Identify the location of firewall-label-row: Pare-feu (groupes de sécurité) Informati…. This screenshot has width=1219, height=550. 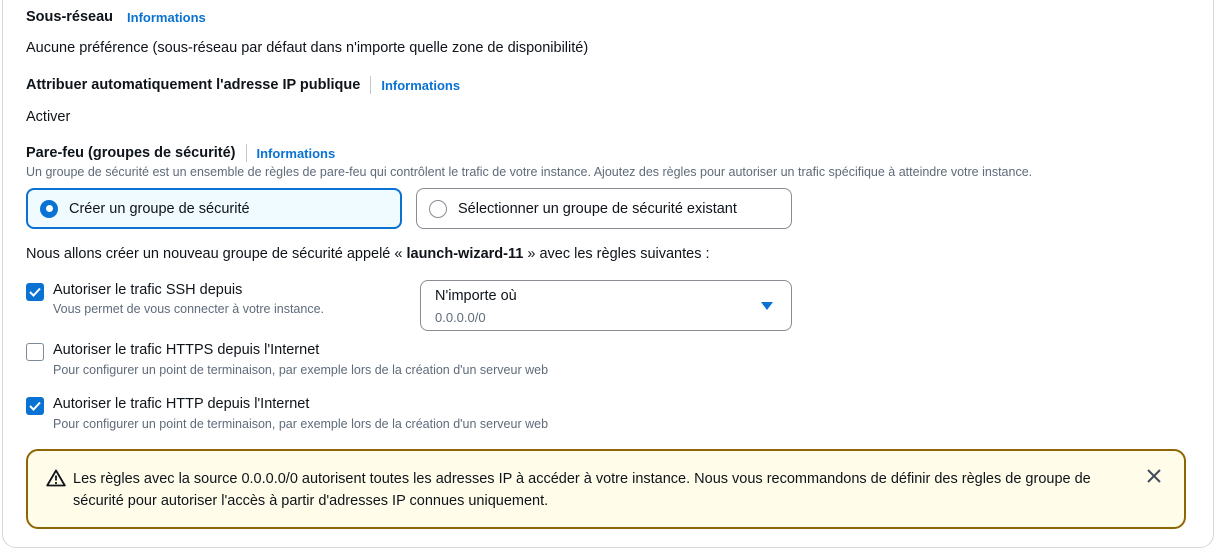
(180, 153).